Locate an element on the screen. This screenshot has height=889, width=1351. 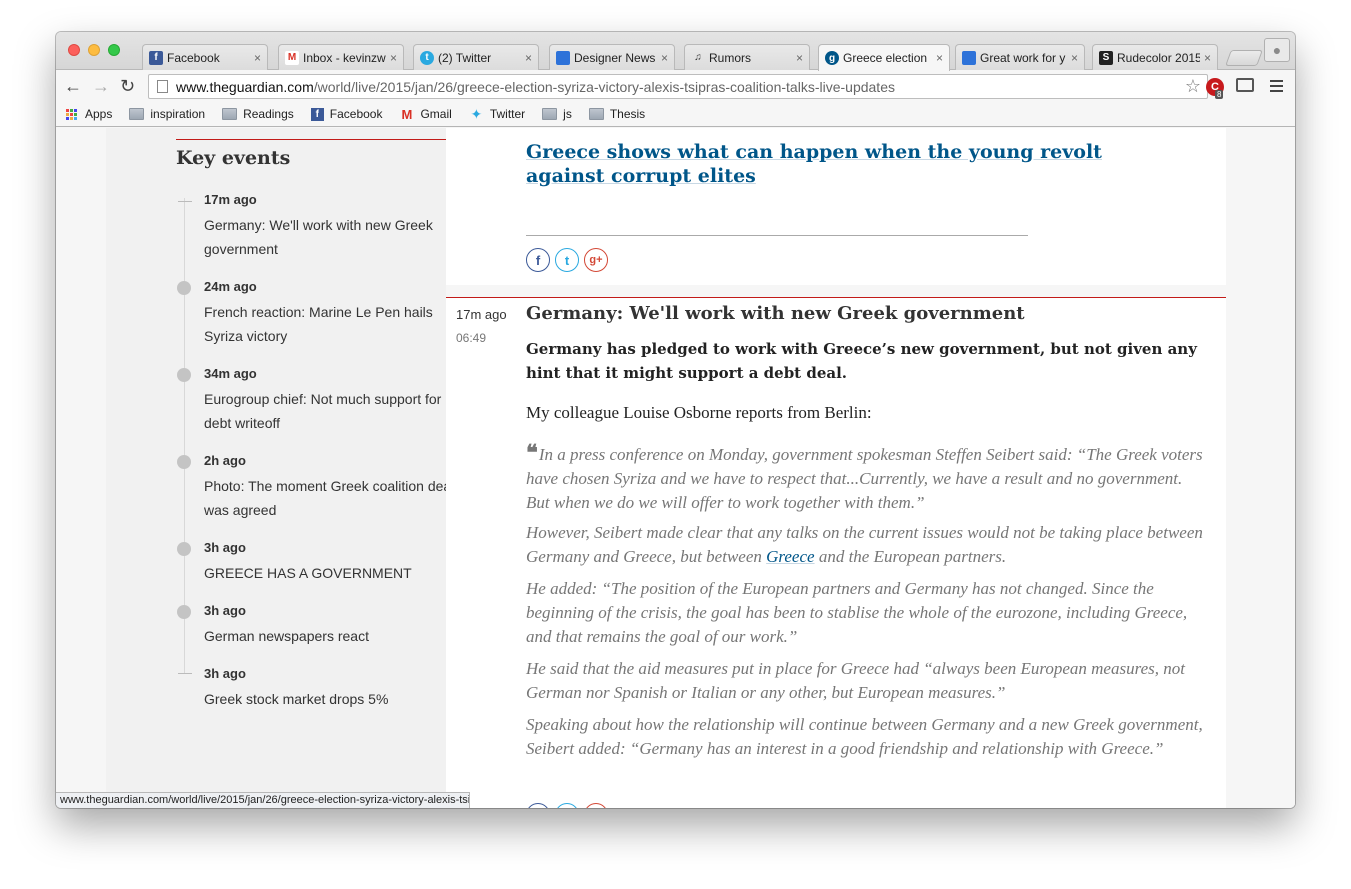
tab-twitter: t (2) Twitter × is located at coordinates (476, 57).